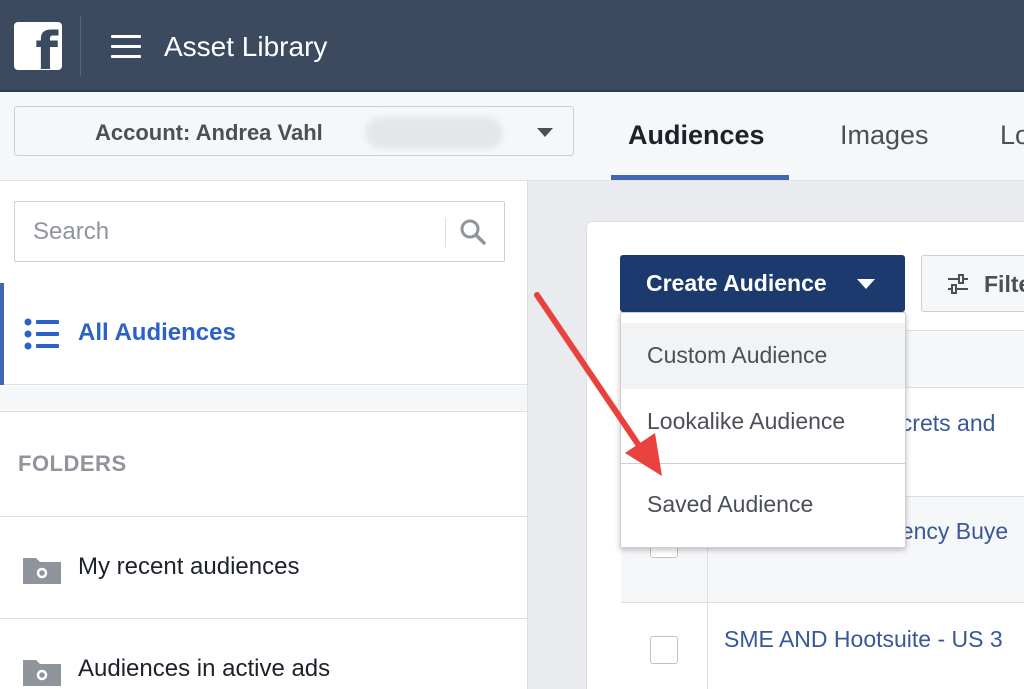 The image size is (1024, 689). Describe the element at coordinates (545, 132) in the screenshot. I see `chevron-down-icon` at that location.